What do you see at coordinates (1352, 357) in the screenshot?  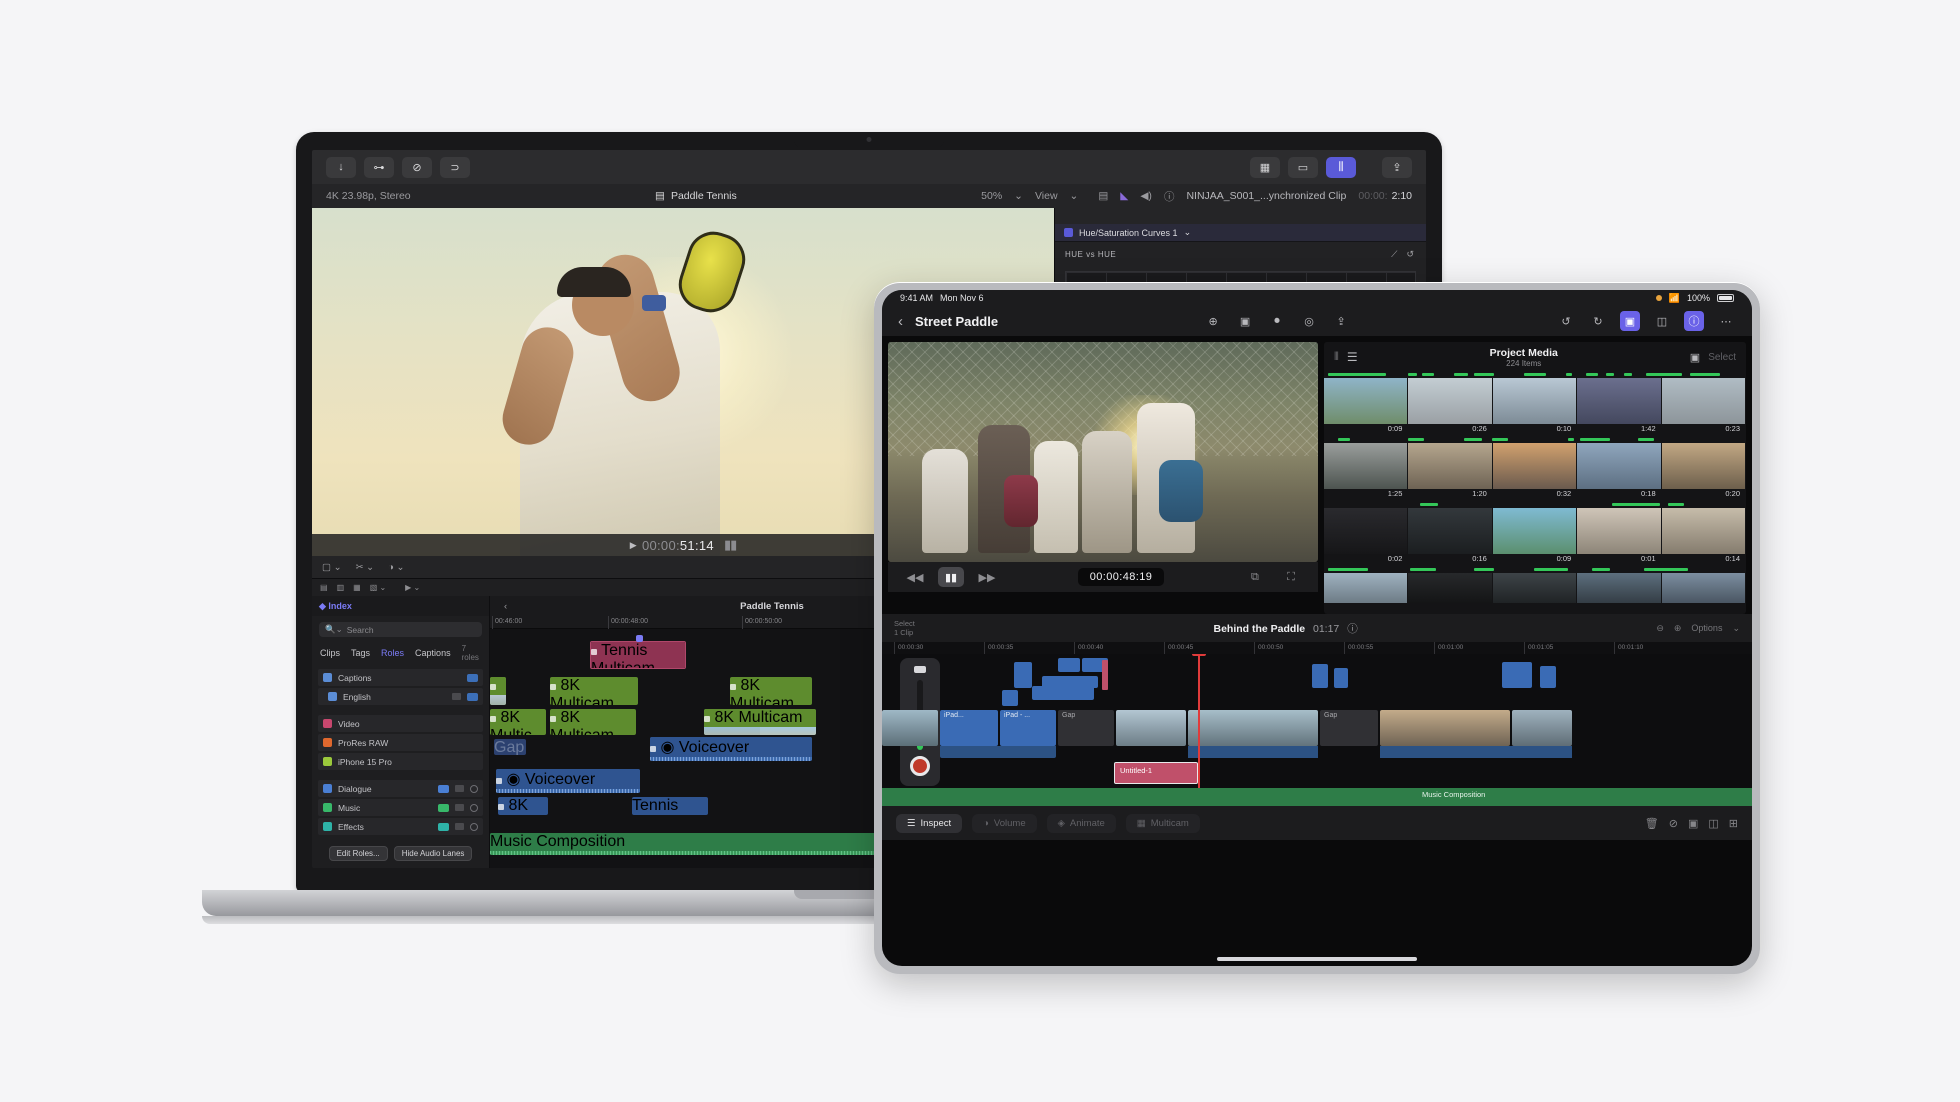 I see `filter-menu-icon: ☰` at bounding box center [1352, 357].